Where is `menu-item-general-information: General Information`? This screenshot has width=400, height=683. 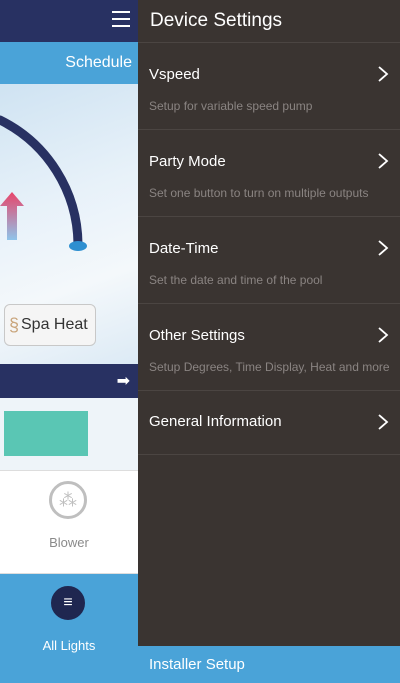 menu-item-general-information: General Information is located at coordinates (269, 423).